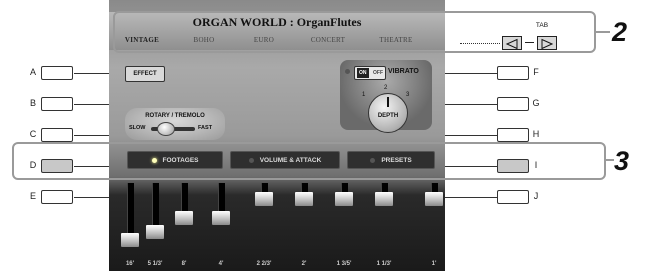 Image resolution: width=656 pixels, height=271 pixels. What do you see at coordinates (364, 95) in the screenshot?
I see `depth-mark-1: 1` at bounding box center [364, 95].